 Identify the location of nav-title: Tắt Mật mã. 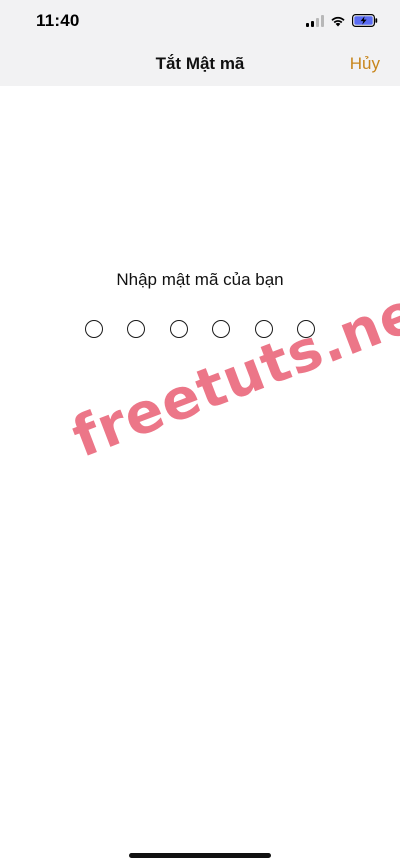
(200, 63).